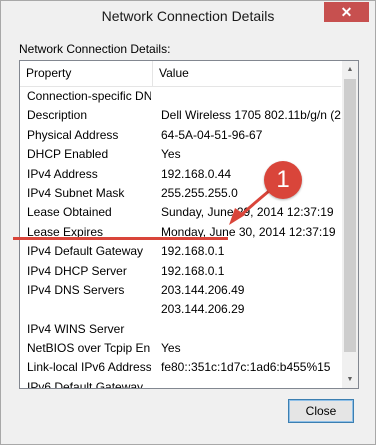 The height and width of the screenshot is (445, 376). Describe the element at coordinates (283, 180) in the screenshot. I see `annotation-badge: 1` at that location.